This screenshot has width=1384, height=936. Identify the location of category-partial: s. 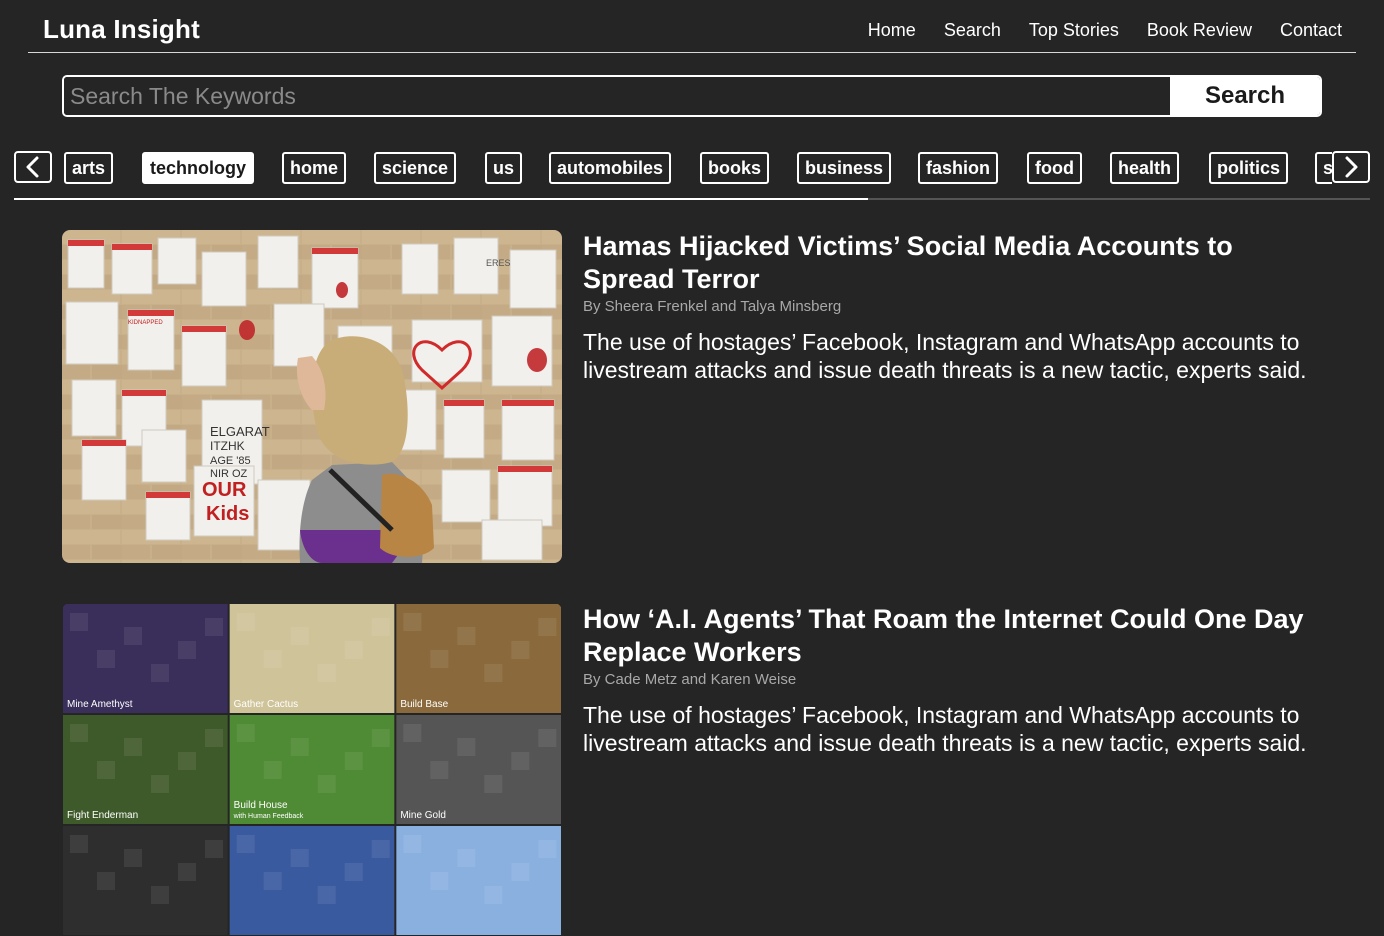
(1323, 168).